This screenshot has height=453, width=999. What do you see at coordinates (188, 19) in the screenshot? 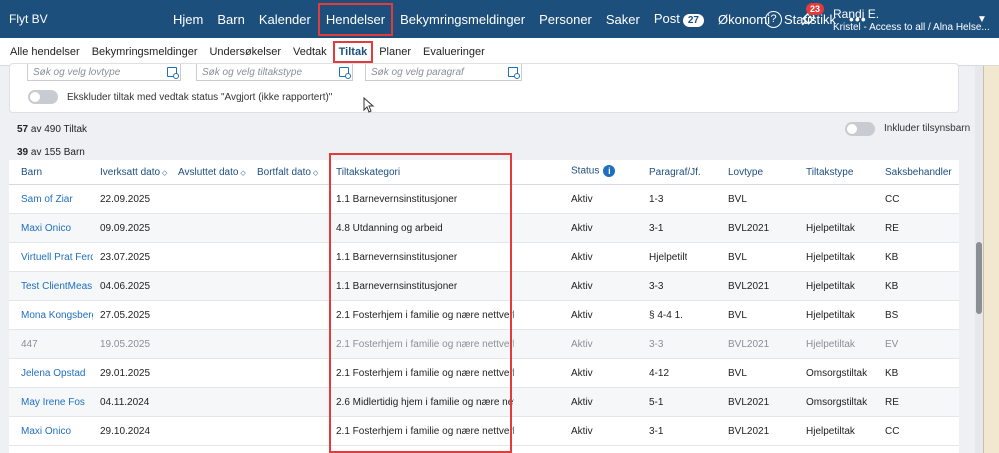
I see `nav-hjem: Hjem` at bounding box center [188, 19].